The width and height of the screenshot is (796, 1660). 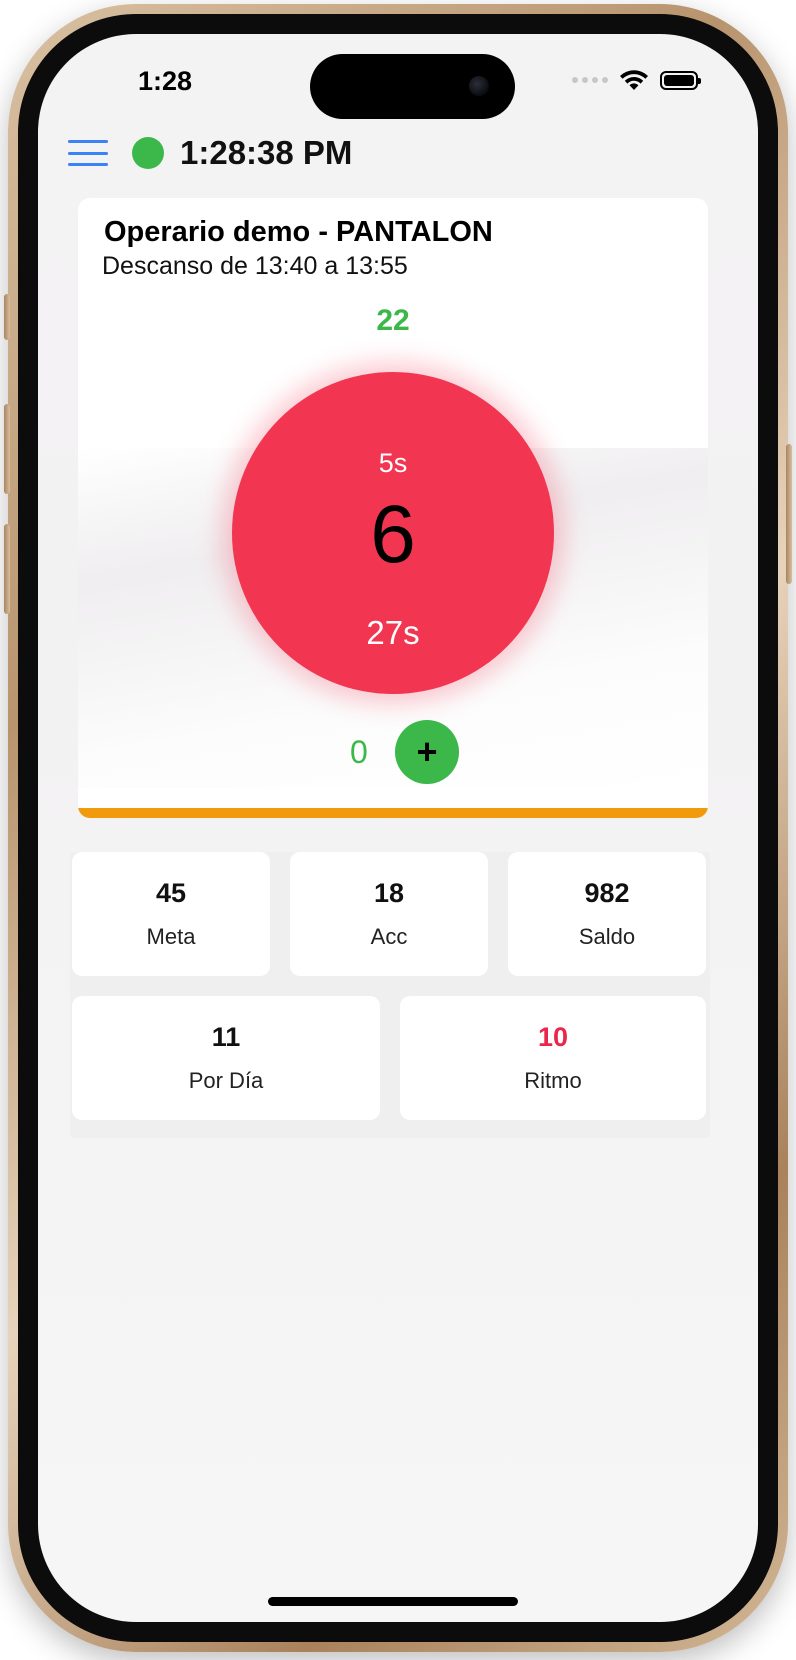 I want to click on volume-down-button, so click(x=7, y=569).